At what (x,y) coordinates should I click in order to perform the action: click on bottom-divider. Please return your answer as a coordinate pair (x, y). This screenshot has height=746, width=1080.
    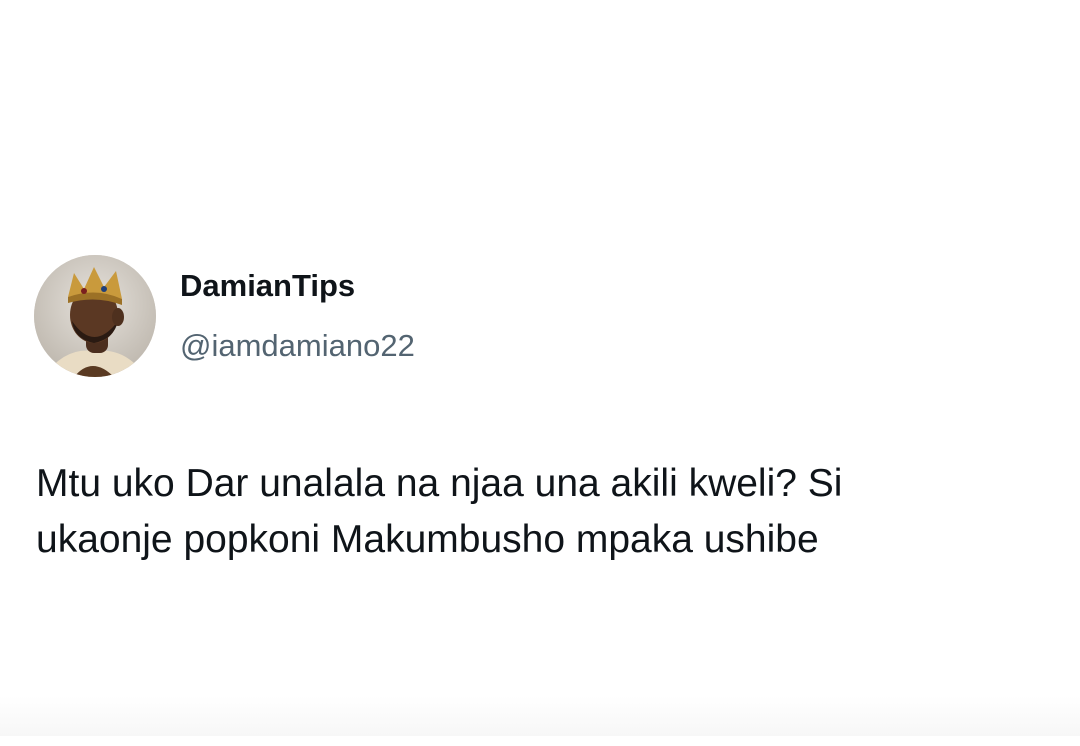
    Looking at the image, I should click on (540, 716).